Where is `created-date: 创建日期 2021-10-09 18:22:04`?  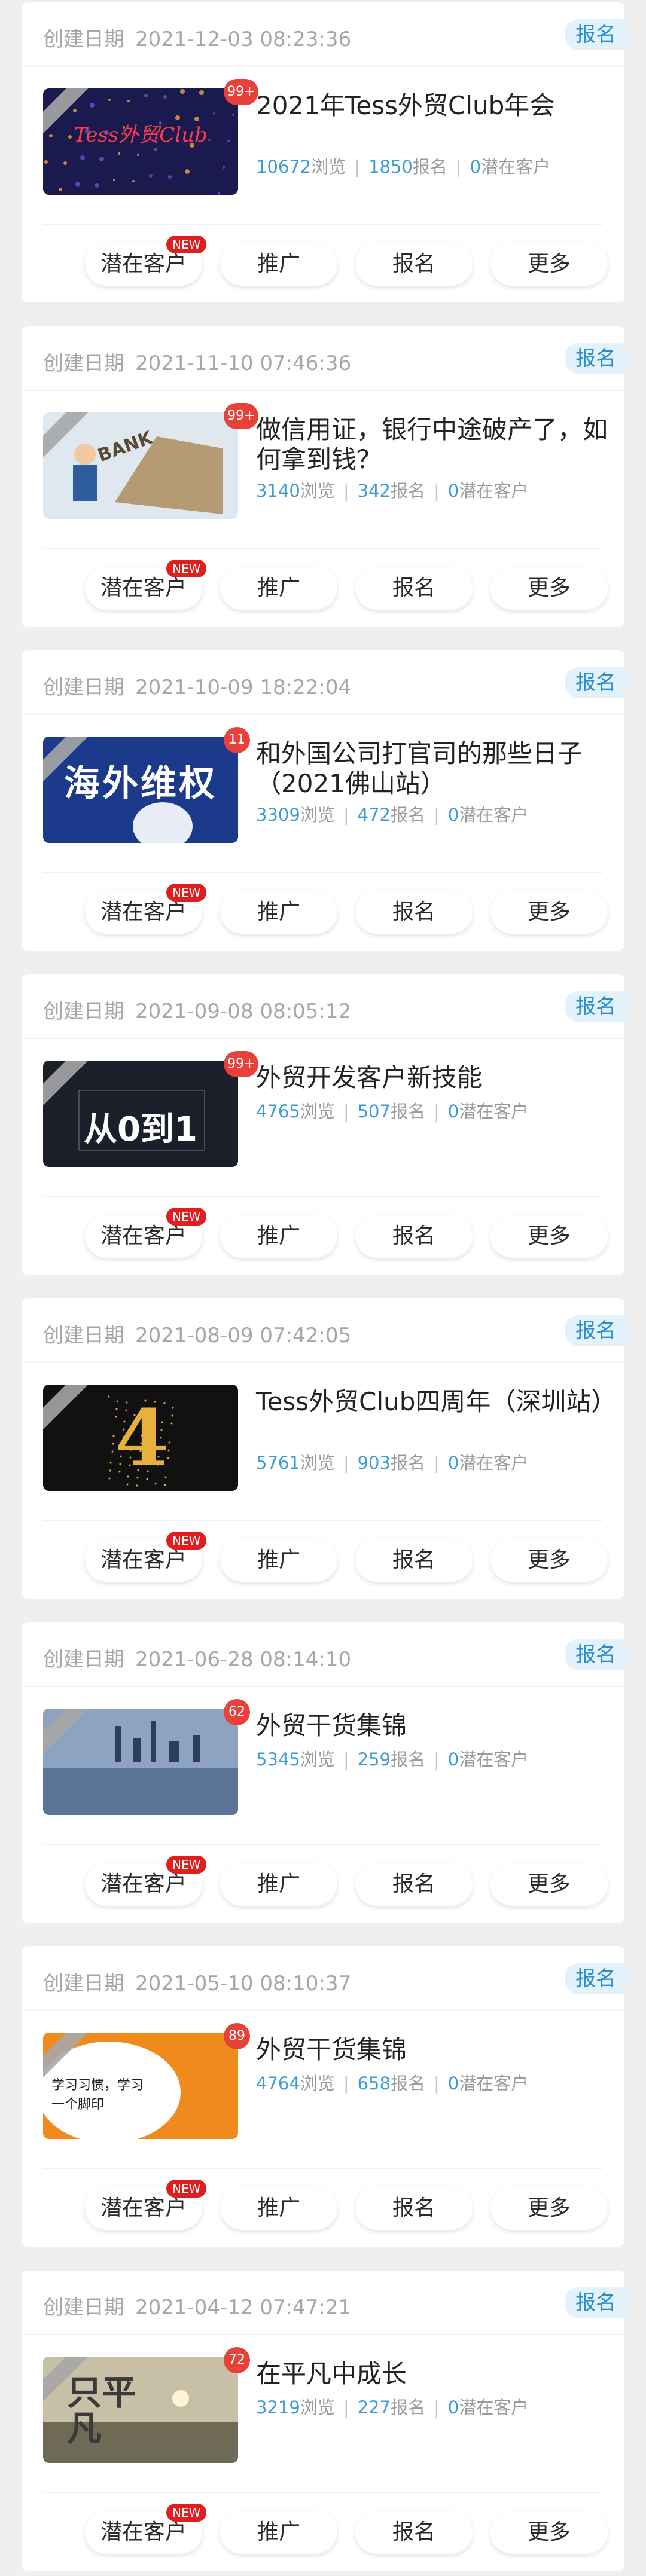
created-date: 创建日期 2021-10-09 18:22:04 is located at coordinates (197, 686).